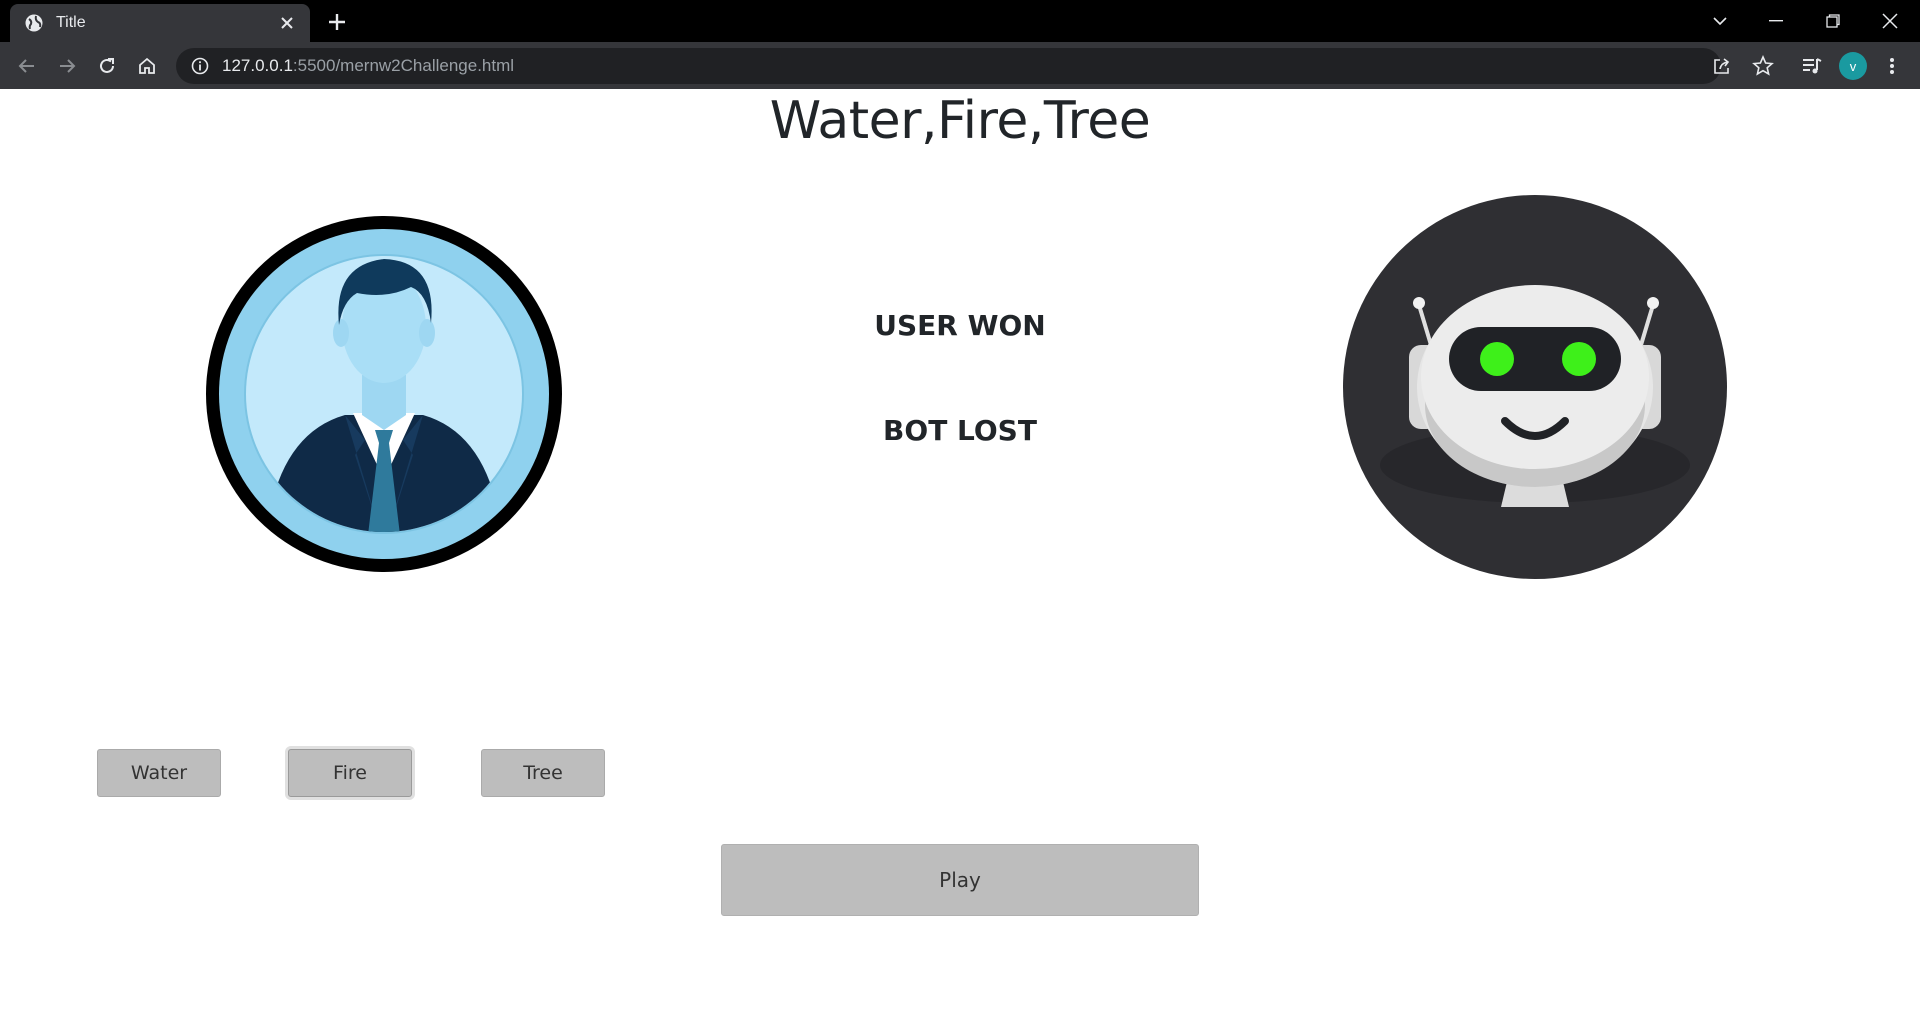 This screenshot has height=1027, width=1920. Describe the element at coordinates (257, 65) in the screenshot. I see `url-host: 127.0.0.1` at that location.